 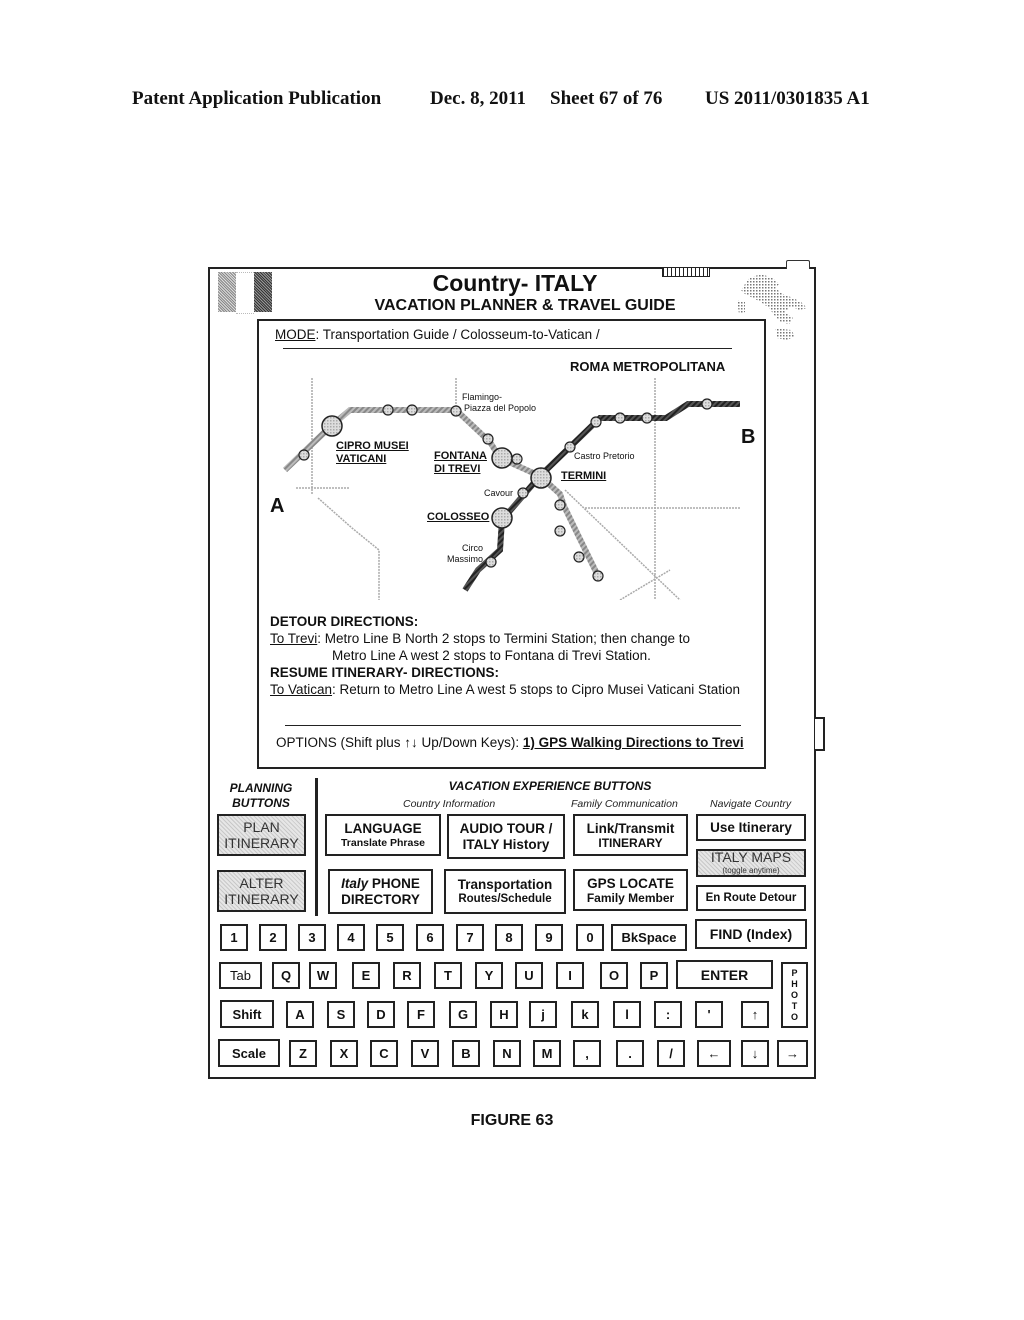 I want to click on key-v: V, so click(x=425, y=1053).